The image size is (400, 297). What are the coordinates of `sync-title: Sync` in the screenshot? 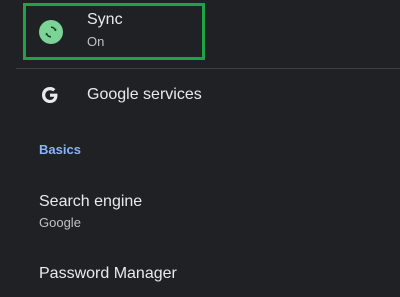 It's located at (105, 19).